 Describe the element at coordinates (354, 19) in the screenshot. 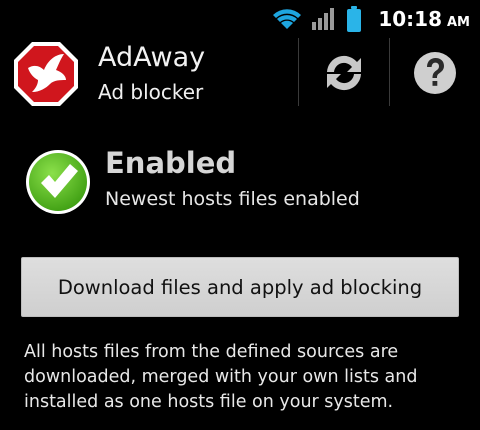

I see `battery-icon` at that location.